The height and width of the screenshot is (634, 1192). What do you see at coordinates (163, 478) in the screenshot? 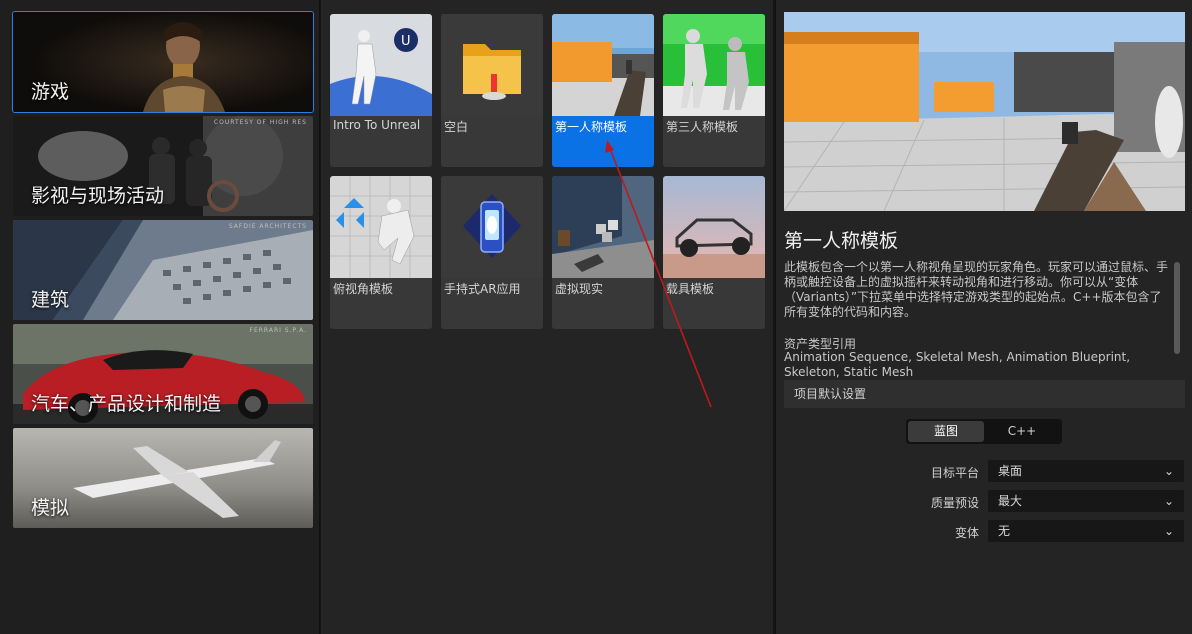
I see `category-simulation: 模拟` at bounding box center [163, 478].